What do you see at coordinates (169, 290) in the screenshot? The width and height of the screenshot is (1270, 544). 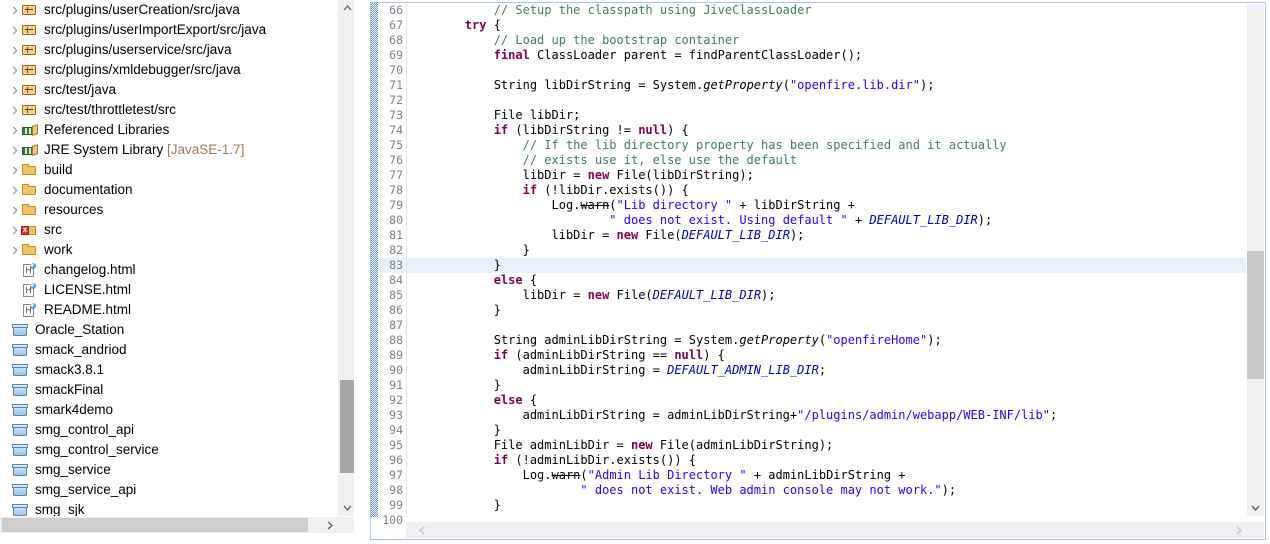 I see `tree-item: LICENSE.html` at bounding box center [169, 290].